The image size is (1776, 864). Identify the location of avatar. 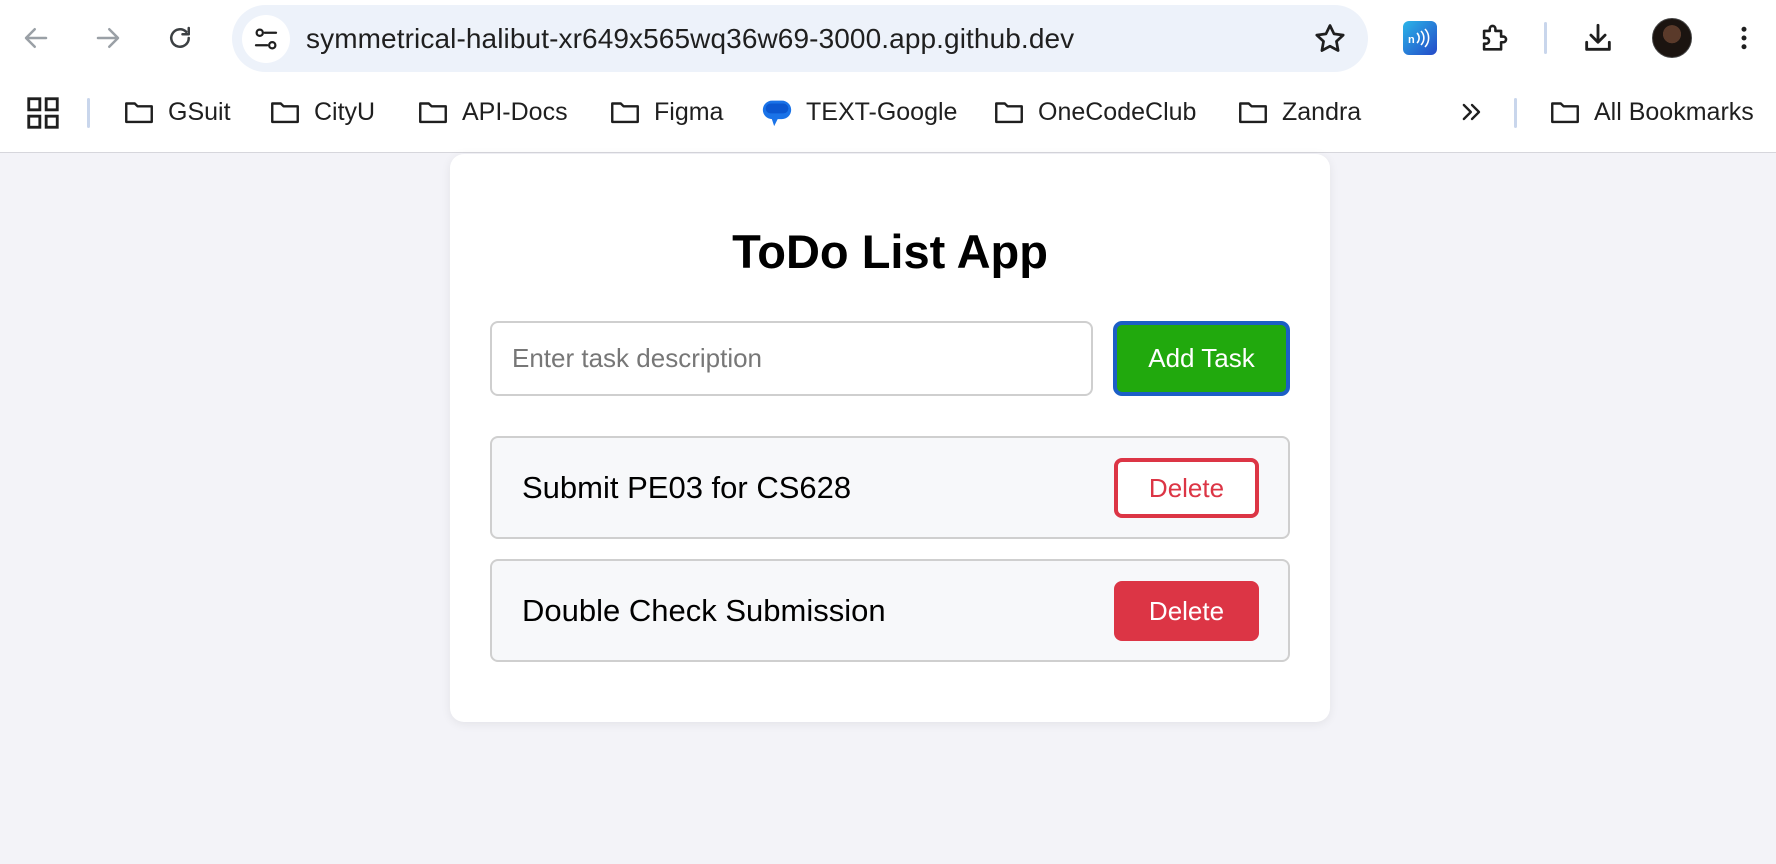
(1672, 38).